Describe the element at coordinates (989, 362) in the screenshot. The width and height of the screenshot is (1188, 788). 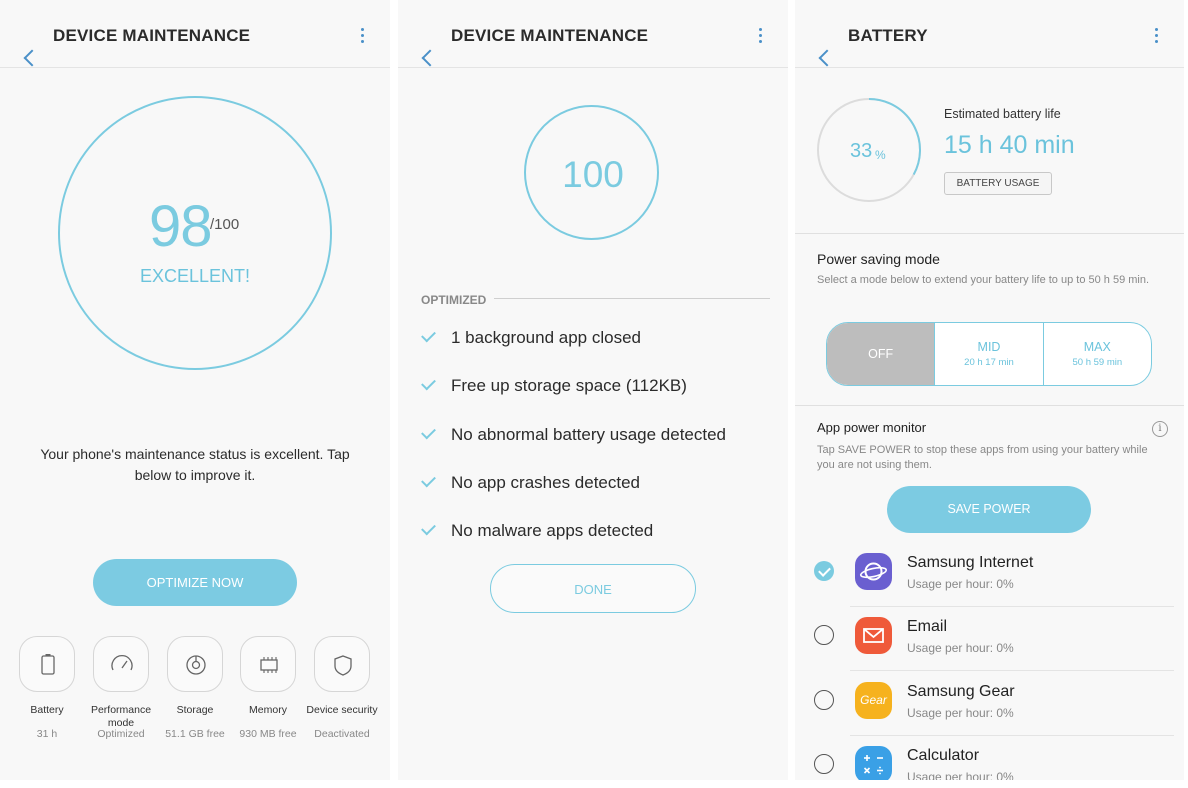
I see `mode-duration: 20 h 17 min` at that location.